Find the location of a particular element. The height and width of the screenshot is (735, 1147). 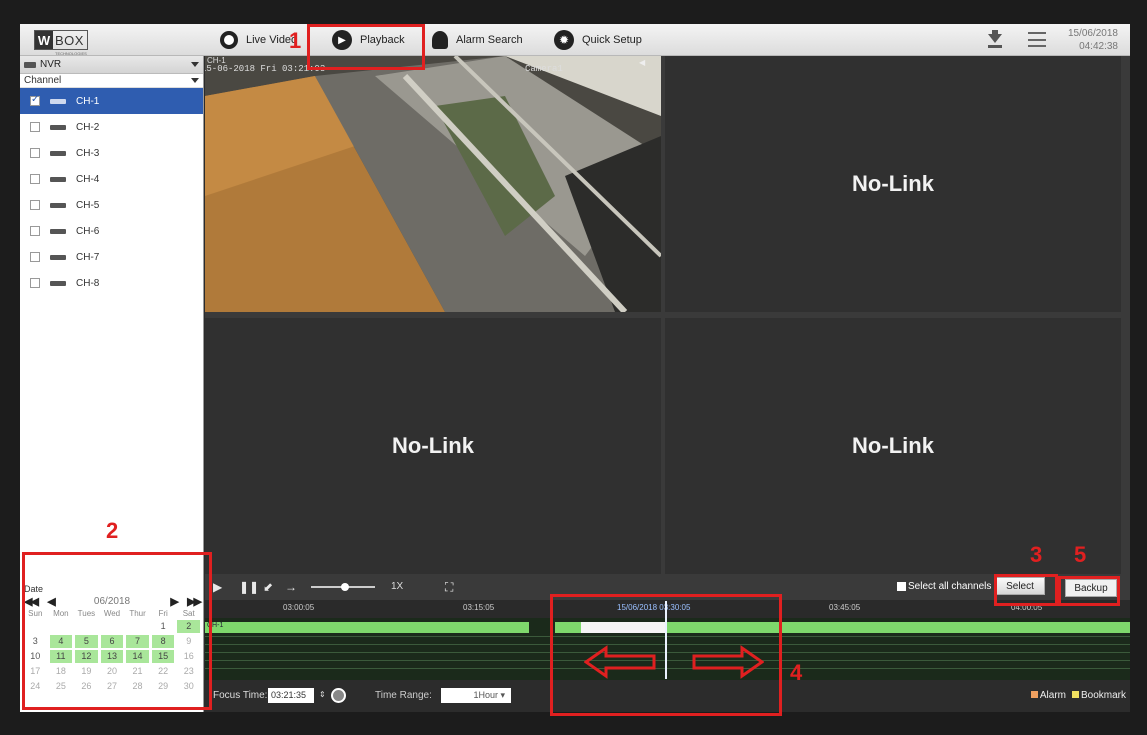

tick-label: 03:45:05 is located at coordinates (845, 607).